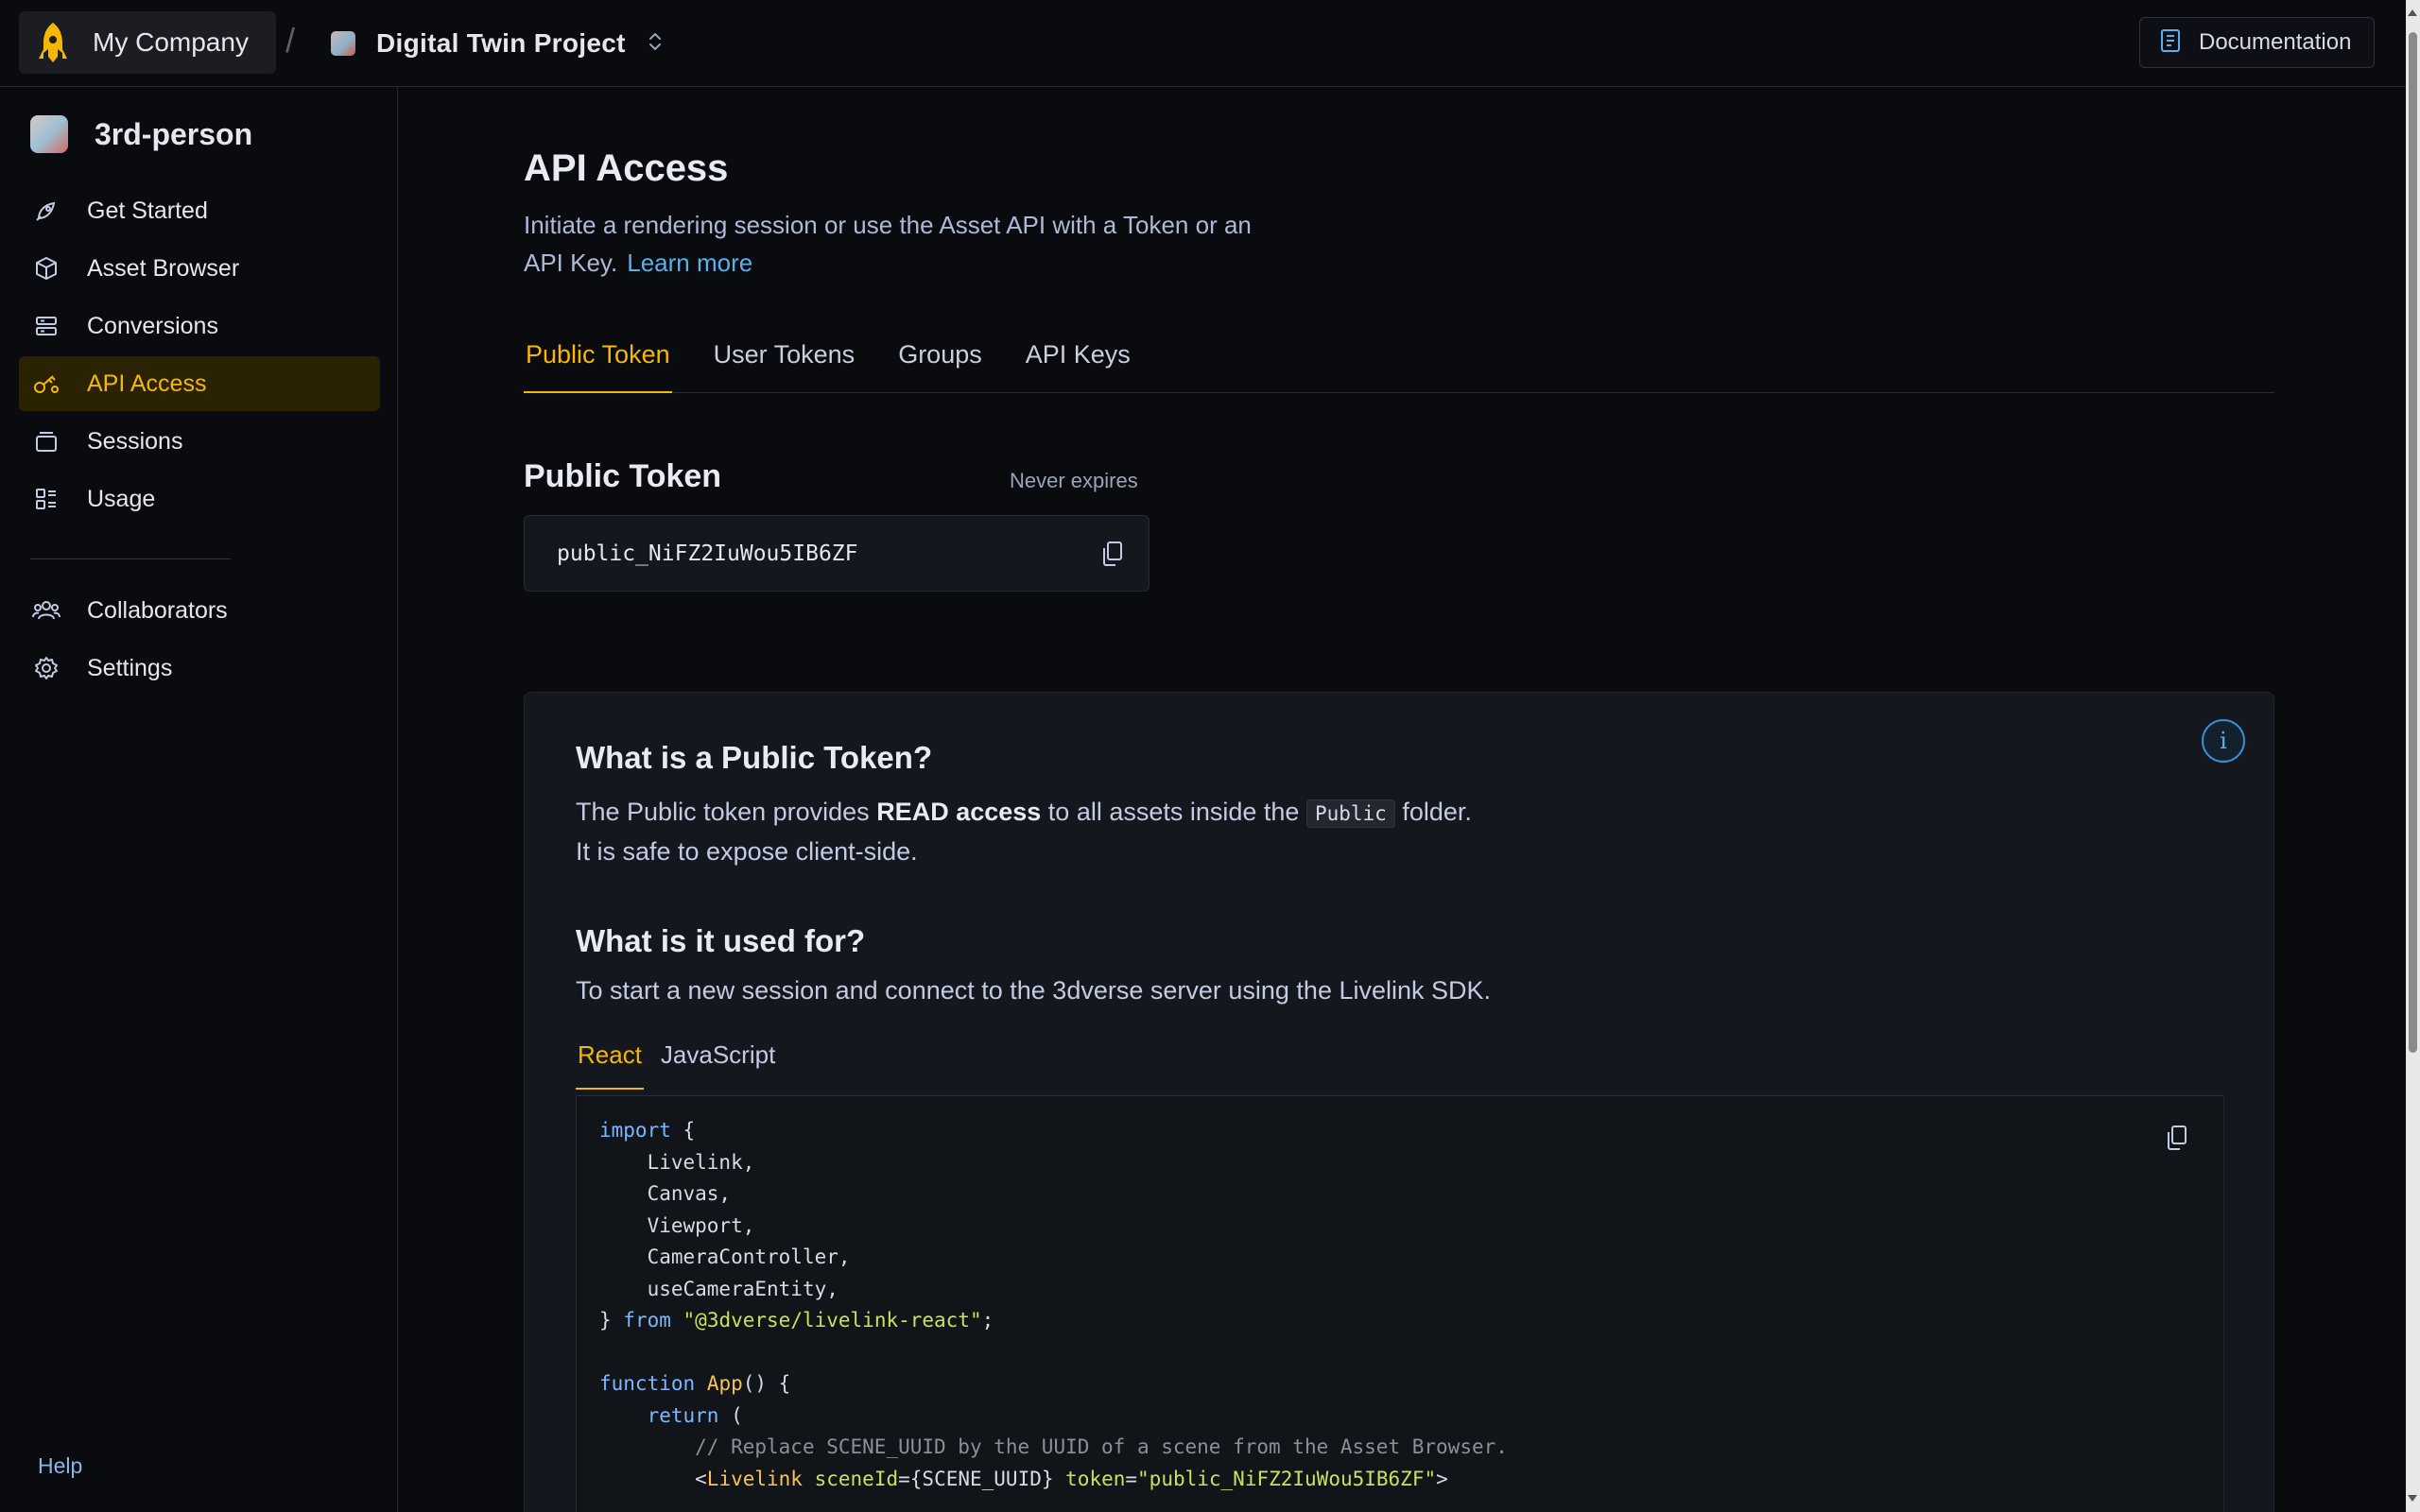 This screenshot has width=2420, height=1512. What do you see at coordinates (959, 812) in the screenshot?
I see `answer-emphasis: READ access` at bounding box center [959, 812].